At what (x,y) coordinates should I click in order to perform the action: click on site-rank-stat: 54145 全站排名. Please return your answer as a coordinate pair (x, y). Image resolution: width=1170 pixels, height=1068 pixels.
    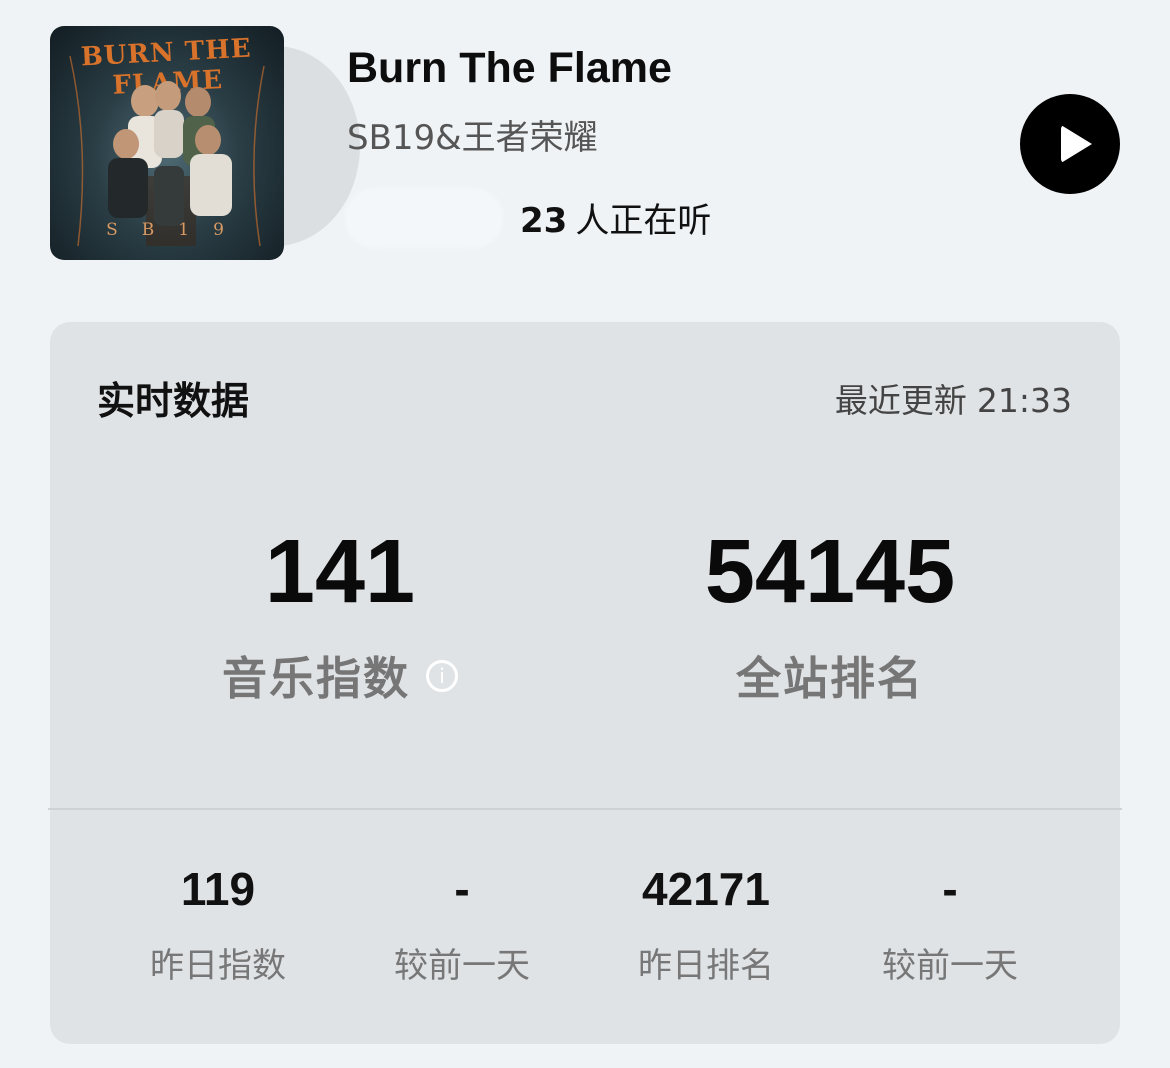
    Looking at the image, I should click on (830, 614).